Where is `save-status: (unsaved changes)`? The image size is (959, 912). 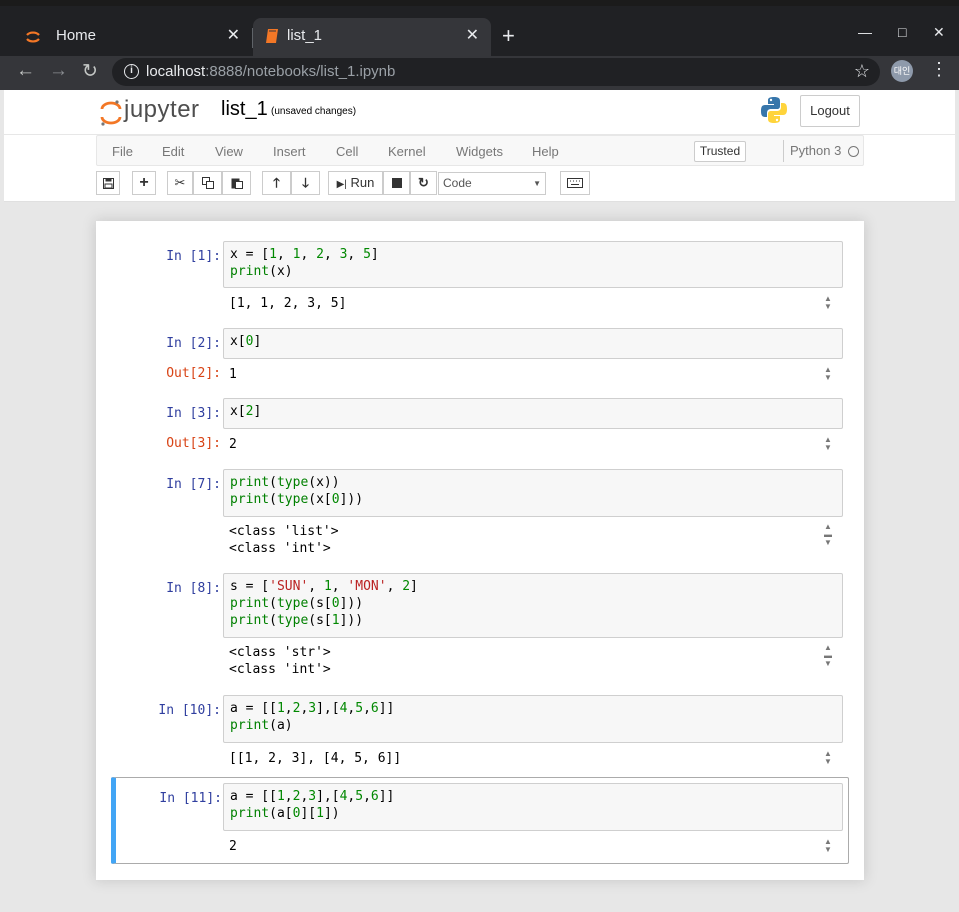 save-status: (unsaved changes) is located at coordinates (314, 111).